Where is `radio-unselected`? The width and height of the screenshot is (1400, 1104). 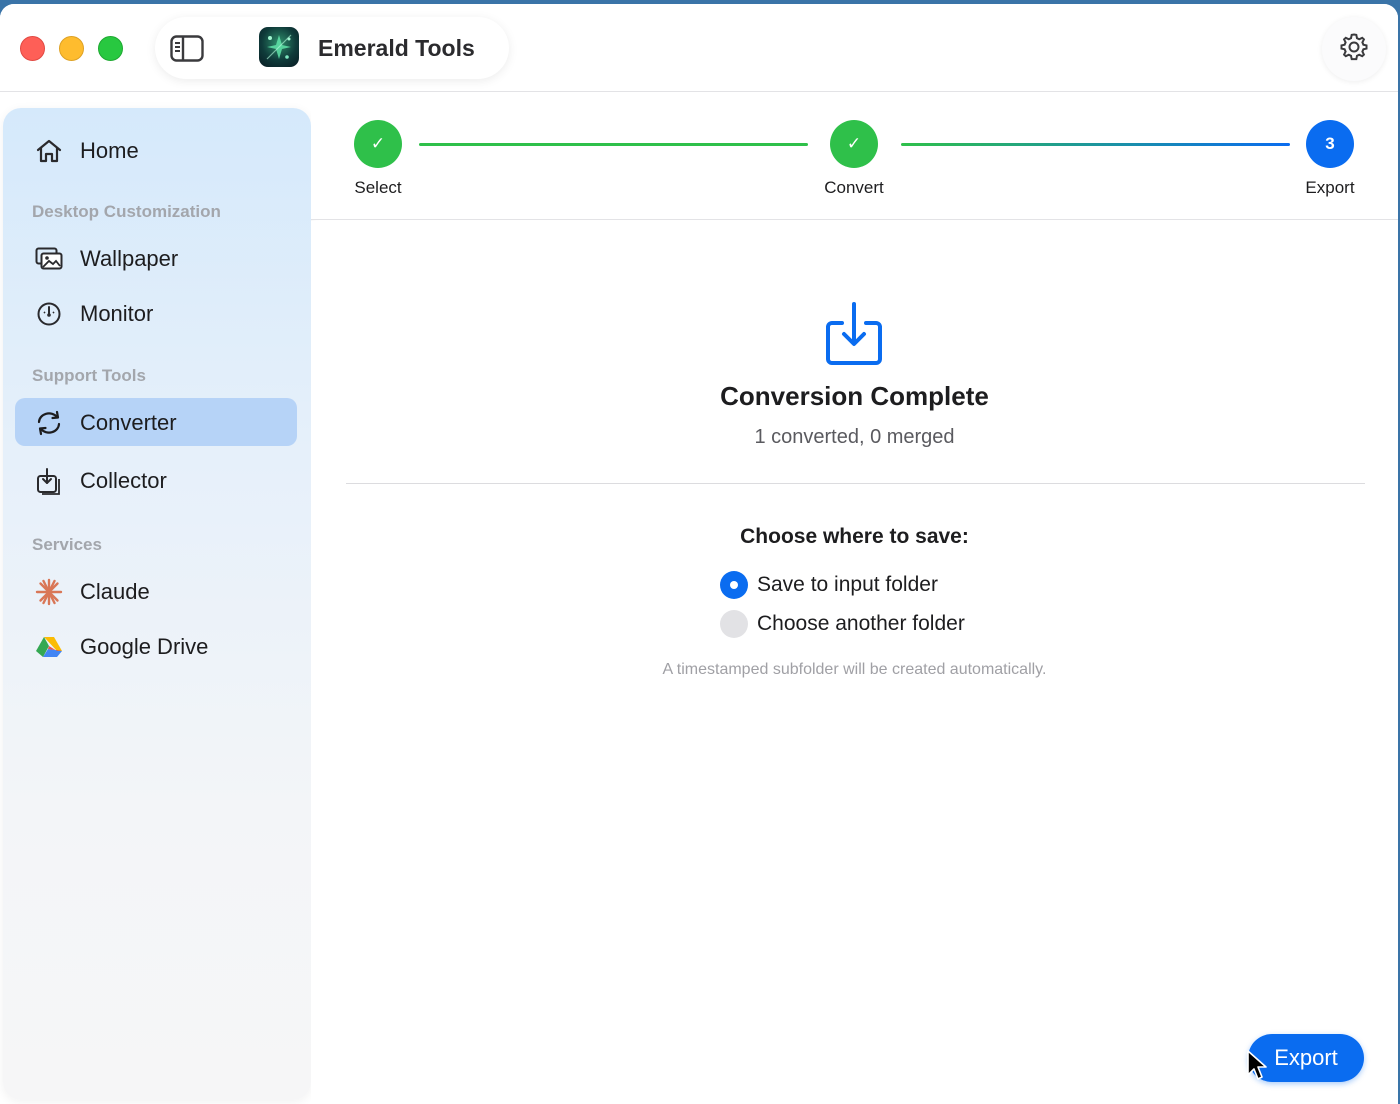
radio-unselected is located at coordinates (734, 624).